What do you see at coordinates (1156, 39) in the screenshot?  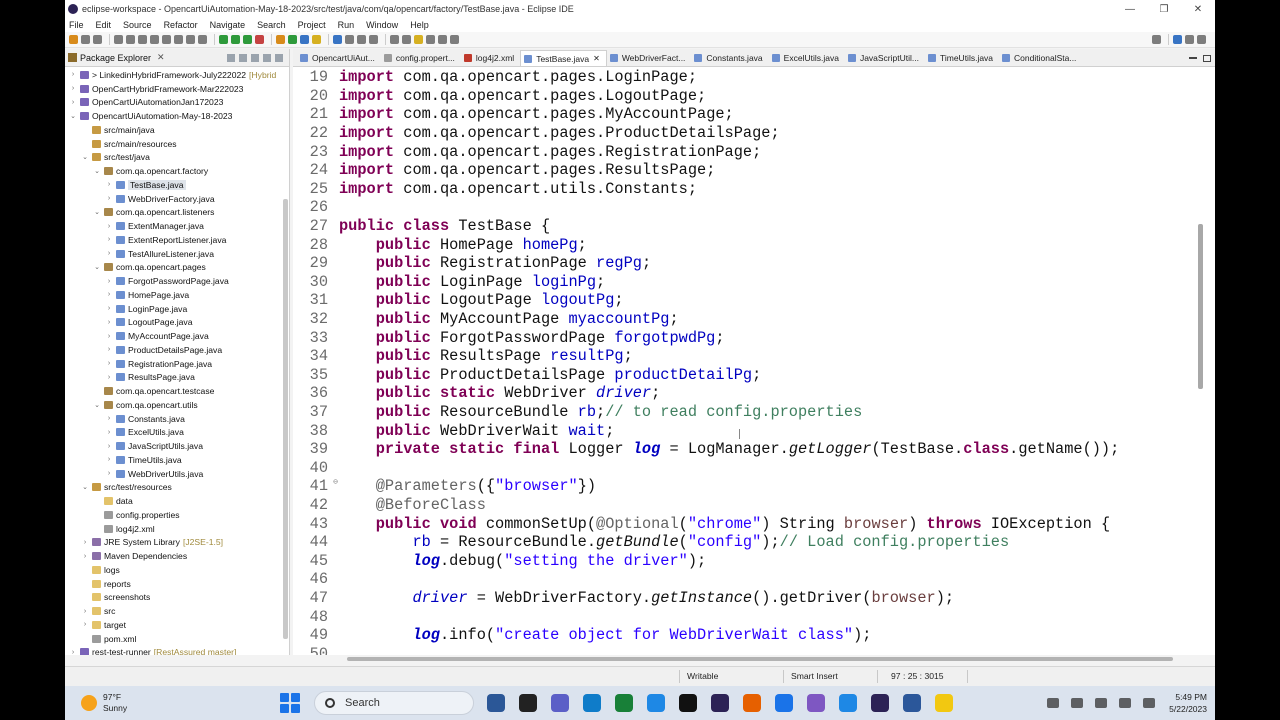 I see `search-icon` at bounding box center [1156, 39].